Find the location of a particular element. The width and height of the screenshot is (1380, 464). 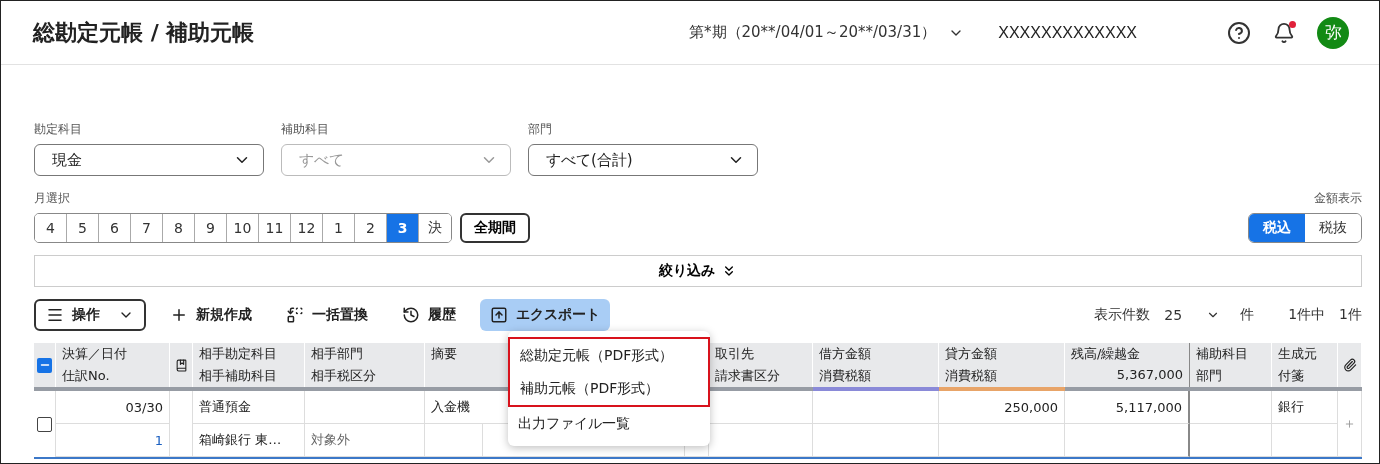

table-cell: 普通預金 is located at coordinates (249, 407).